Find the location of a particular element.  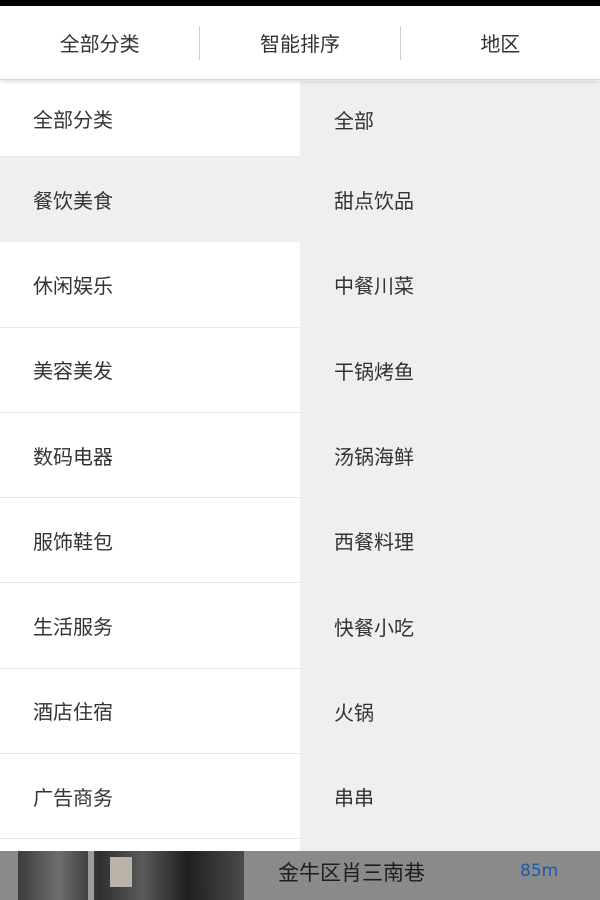

category-item-beauty: 美容美发 is located at coordinates (150, 370).